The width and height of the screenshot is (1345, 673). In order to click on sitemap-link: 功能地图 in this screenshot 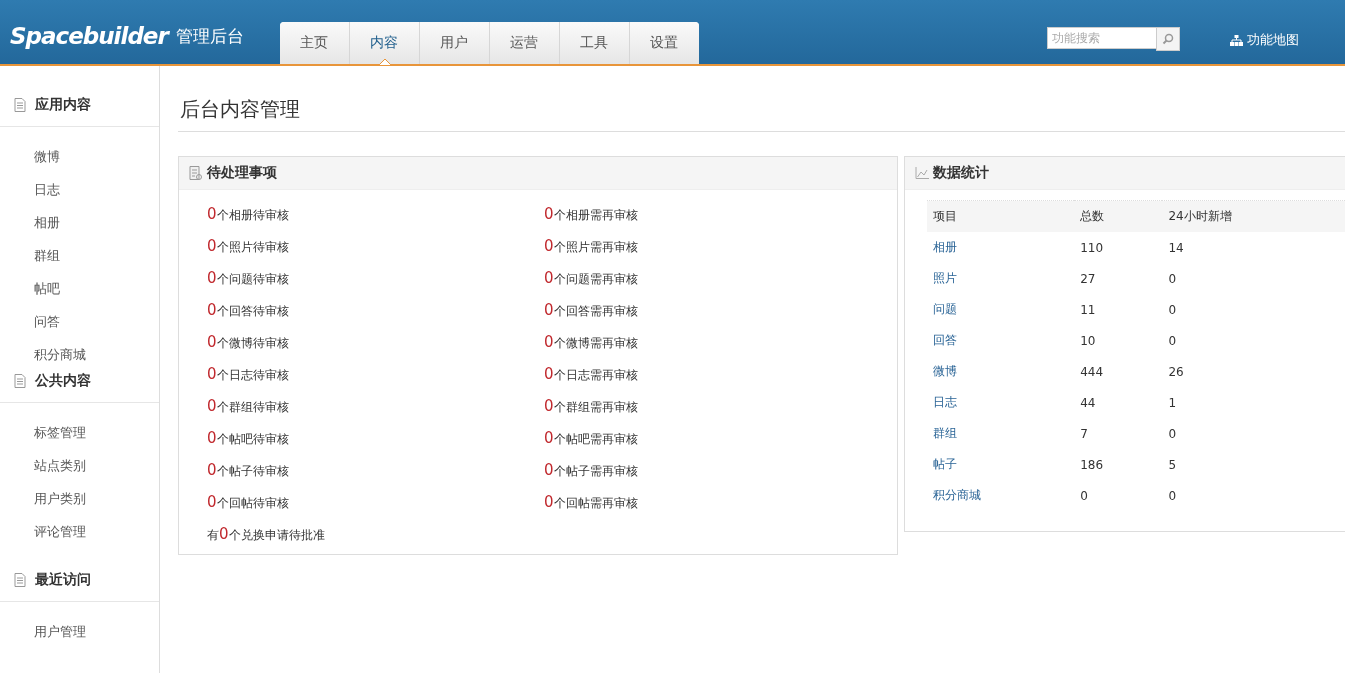, I will do `click(1264, 40)`.